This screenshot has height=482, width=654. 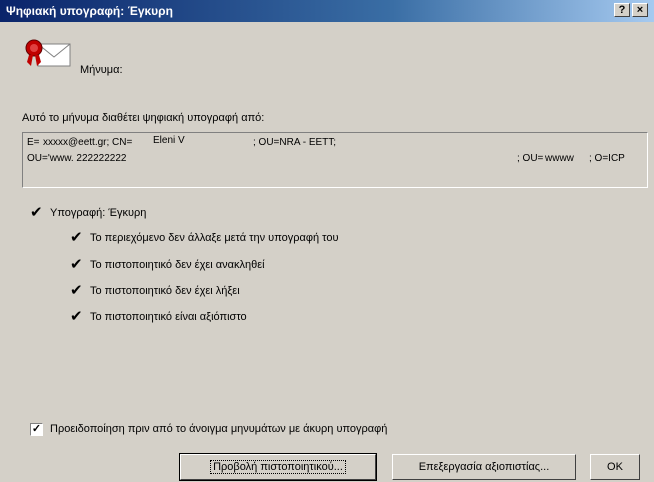 I want to click on subject-text: ; OU=NRA - EETT;, so click(x=295, y=142).